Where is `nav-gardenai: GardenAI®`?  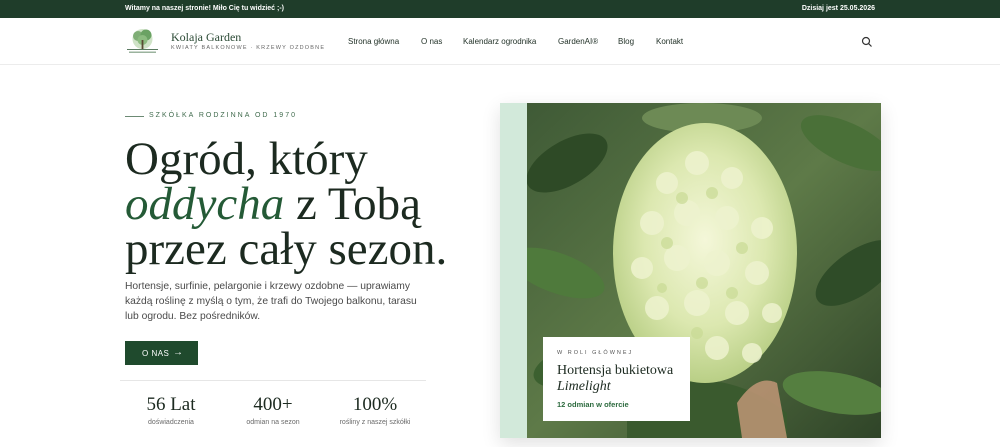
nav-gardenai: GardenAI® is located at coordinates (578, 41).